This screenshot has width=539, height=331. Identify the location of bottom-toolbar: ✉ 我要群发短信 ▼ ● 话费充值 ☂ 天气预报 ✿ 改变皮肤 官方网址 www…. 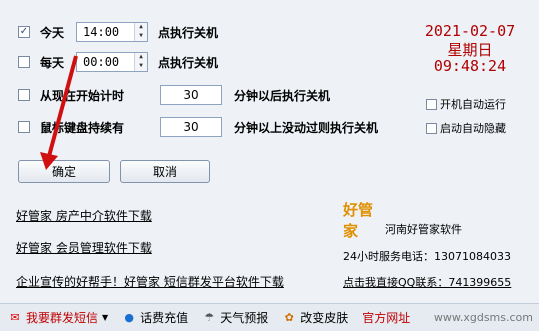
(269, 317).